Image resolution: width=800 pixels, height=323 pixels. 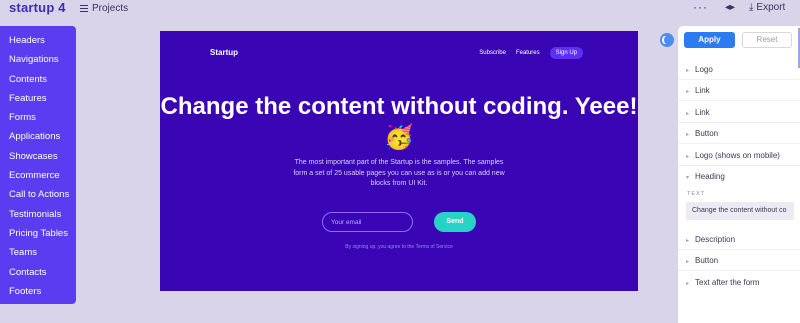 I want to click on sidebar-item-footers: Footers, so click(x=38, y=295).